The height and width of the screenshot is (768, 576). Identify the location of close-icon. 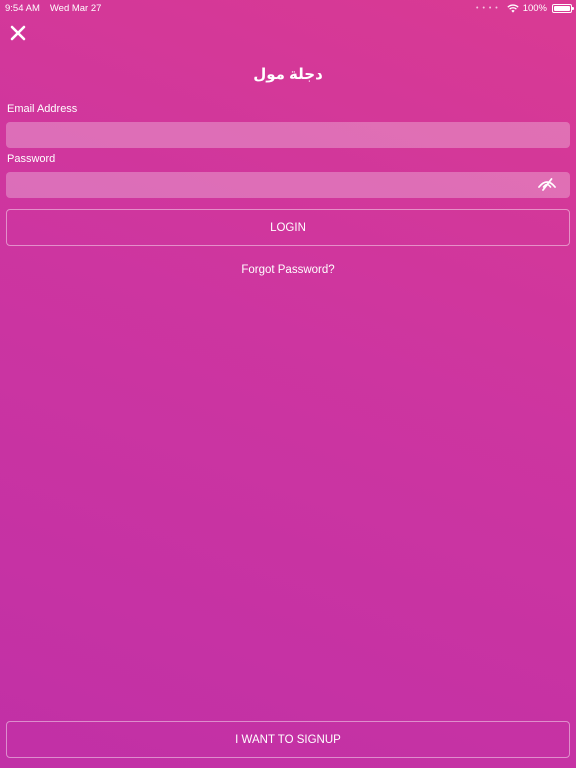
(18, 33).